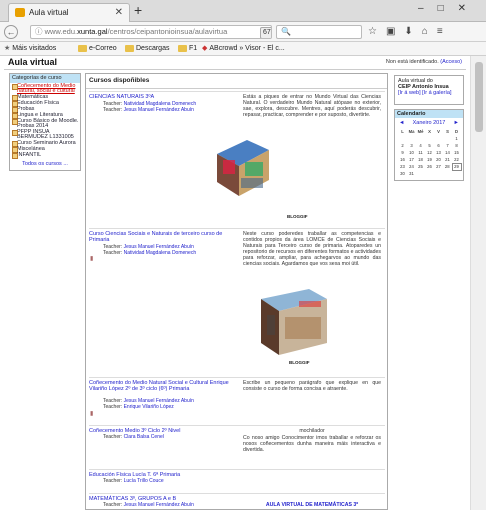 This screenshot has width=486, height=511. What do you see at coordinates (45, 134) in the screenshot?
I see `category-item: PFPP INSUA BERMUDEZ L1331005` at bounding box center [45, 134].